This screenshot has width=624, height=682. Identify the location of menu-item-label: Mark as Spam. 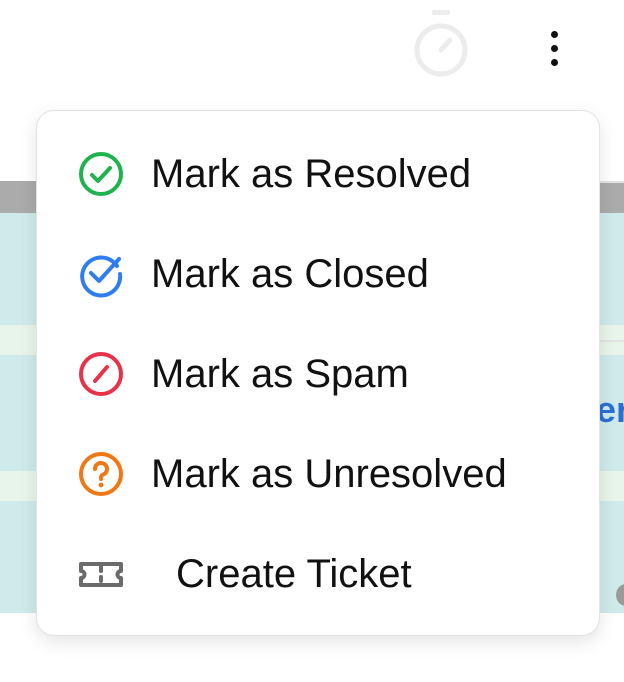
(280, 374).